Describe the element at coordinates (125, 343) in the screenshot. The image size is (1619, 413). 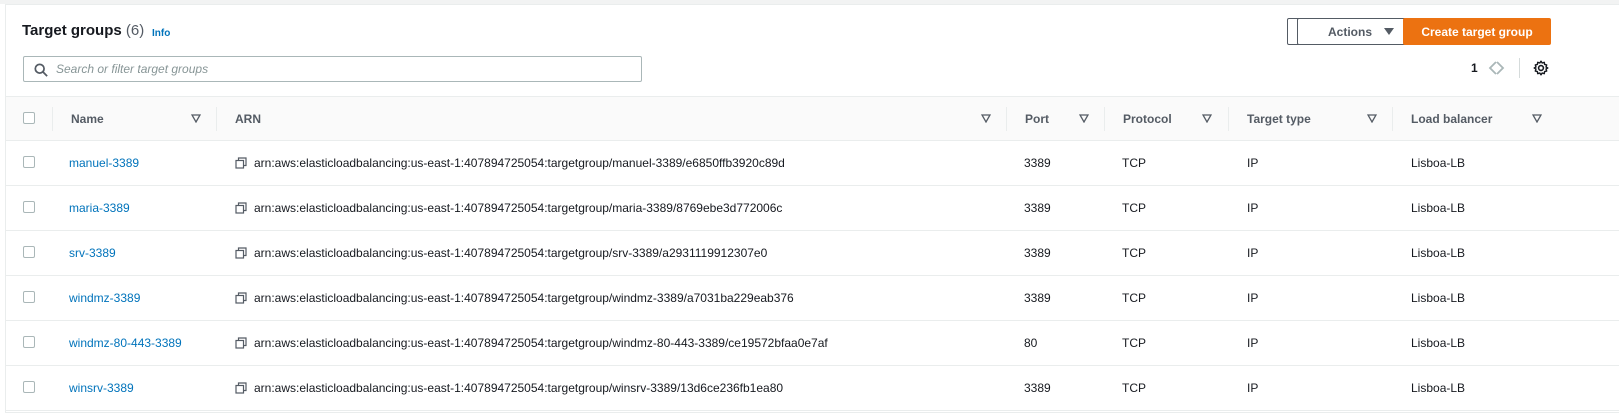
I see `target-group-name-link: windmz-80-443-3389` at that location.